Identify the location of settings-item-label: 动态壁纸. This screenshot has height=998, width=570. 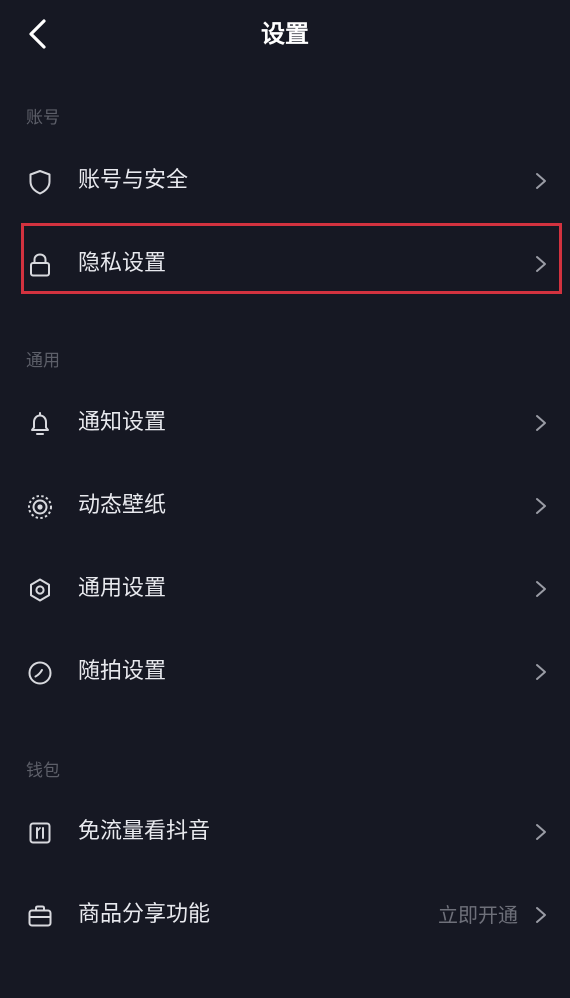
(122, 505).